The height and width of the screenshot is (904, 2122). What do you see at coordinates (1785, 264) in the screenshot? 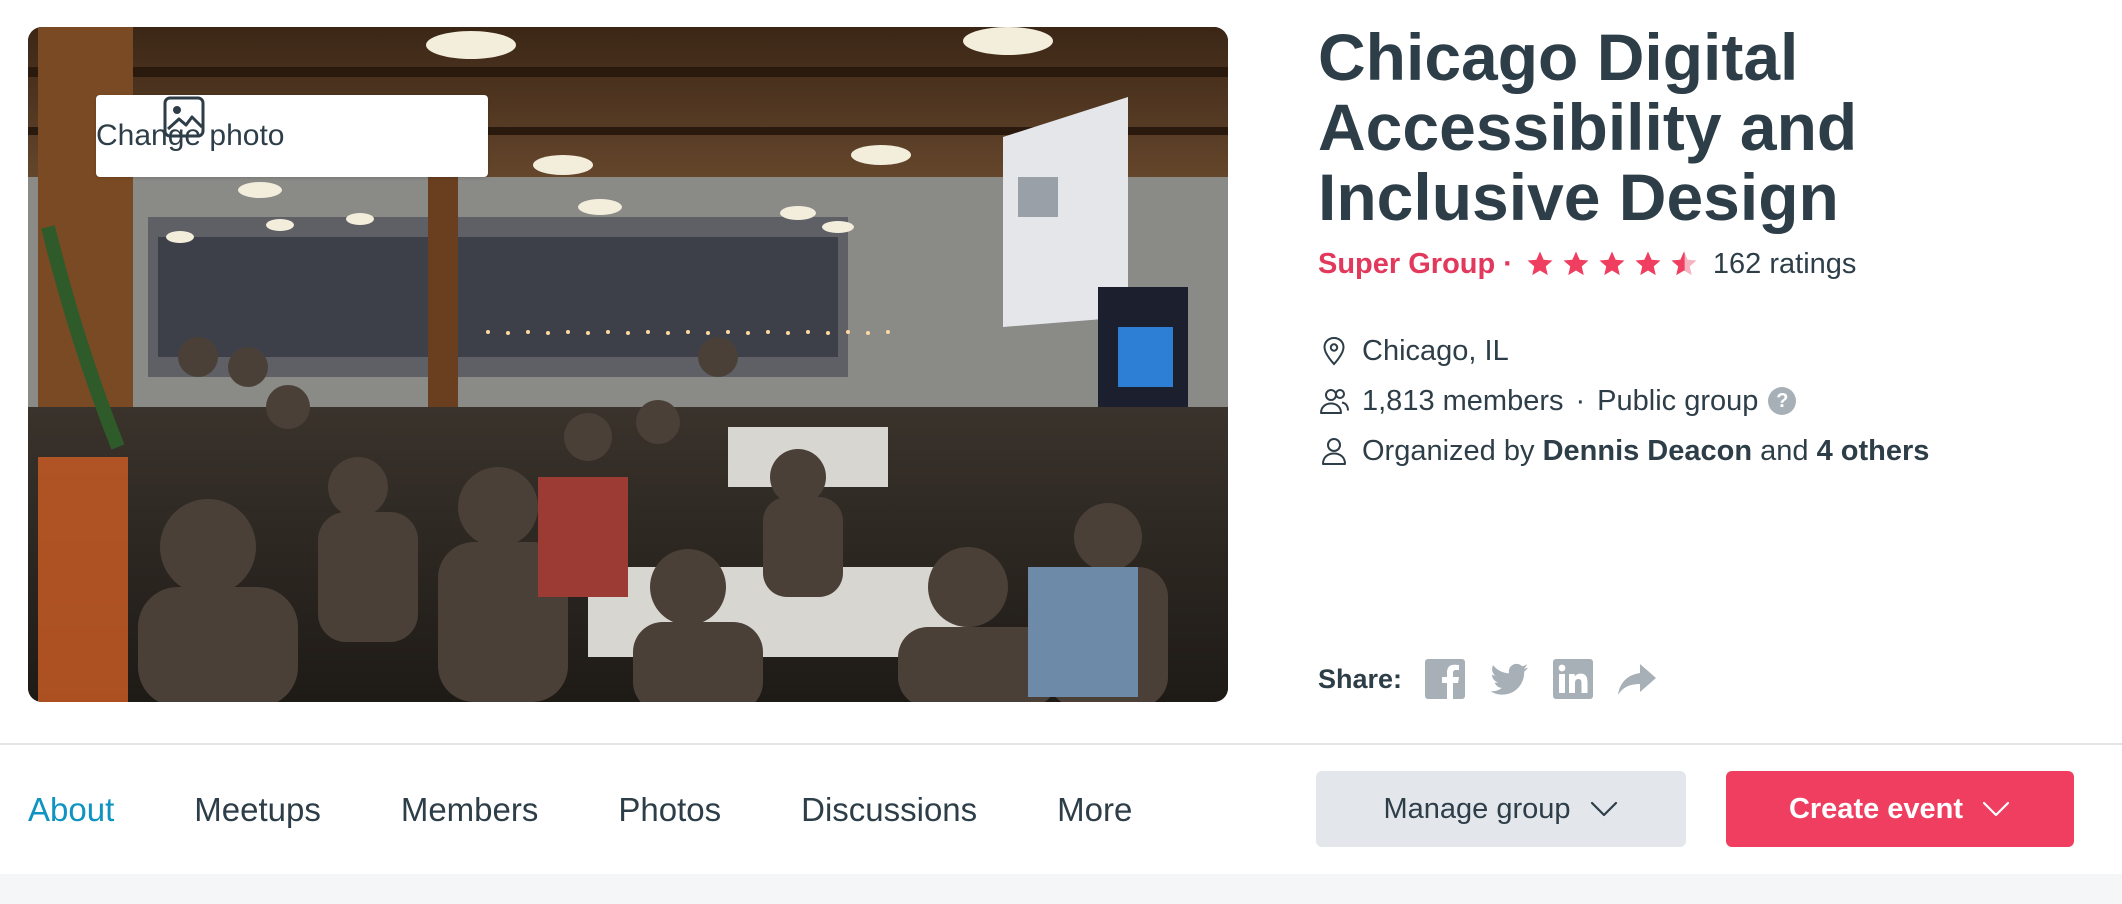
I see `ratings-count: 162 ratings` at bounding box center [1785, 264].